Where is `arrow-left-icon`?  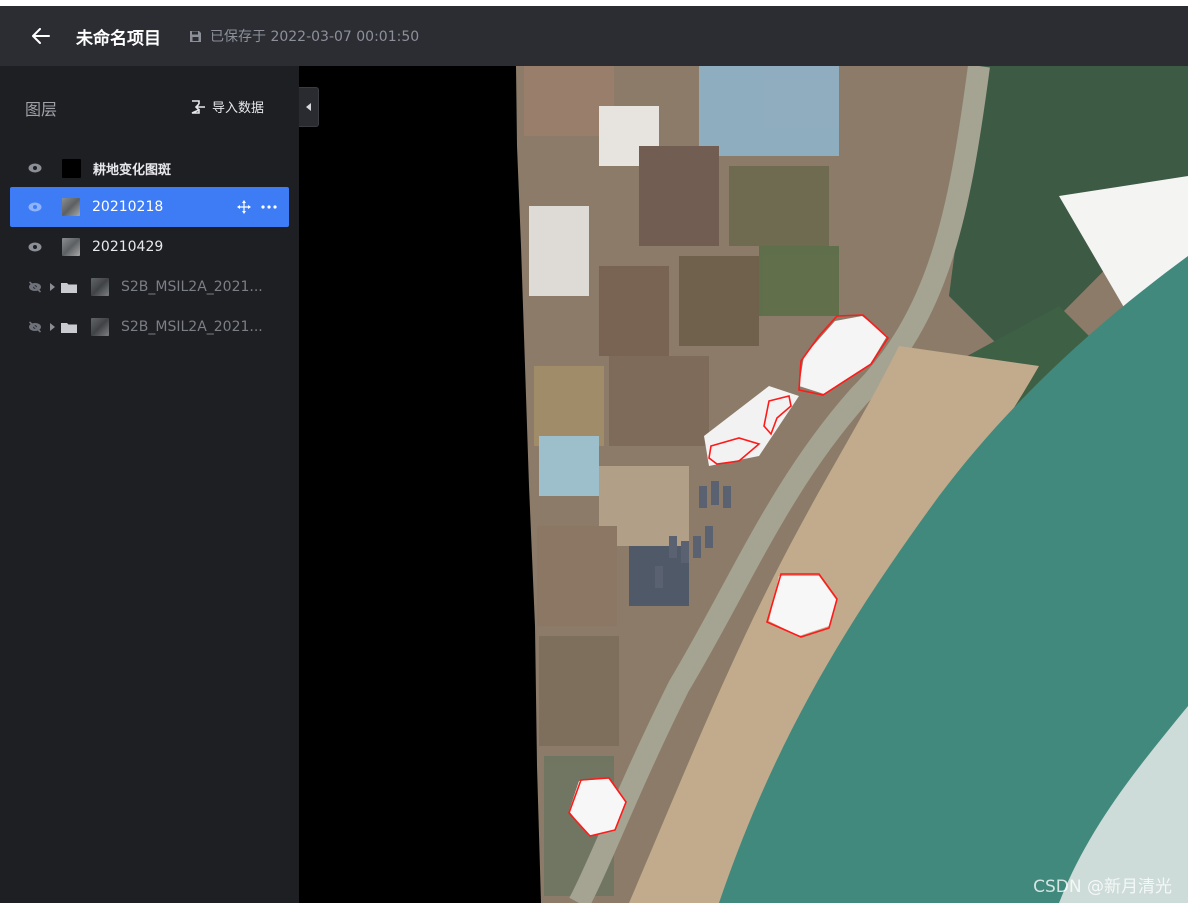
arrow-left-icon is located at coordinates (41, 36).